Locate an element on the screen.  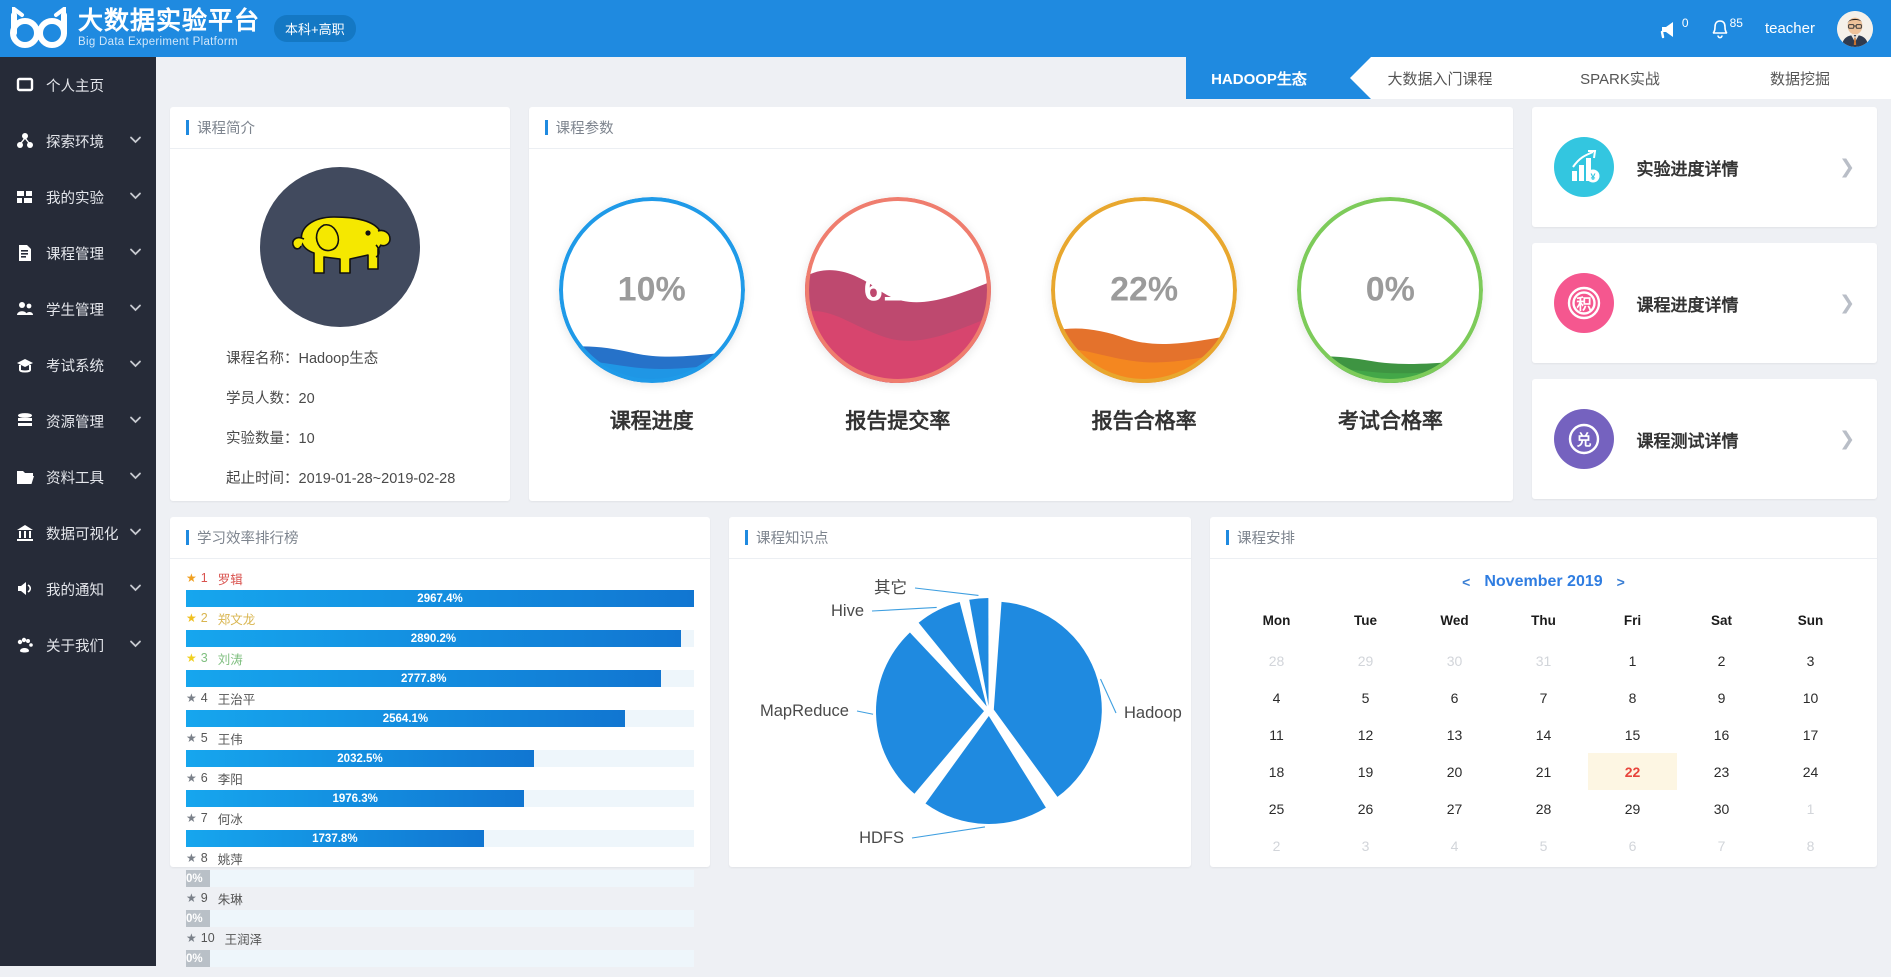
tab-2: 大数据入门课程 is located at coordinates (1440, 78).